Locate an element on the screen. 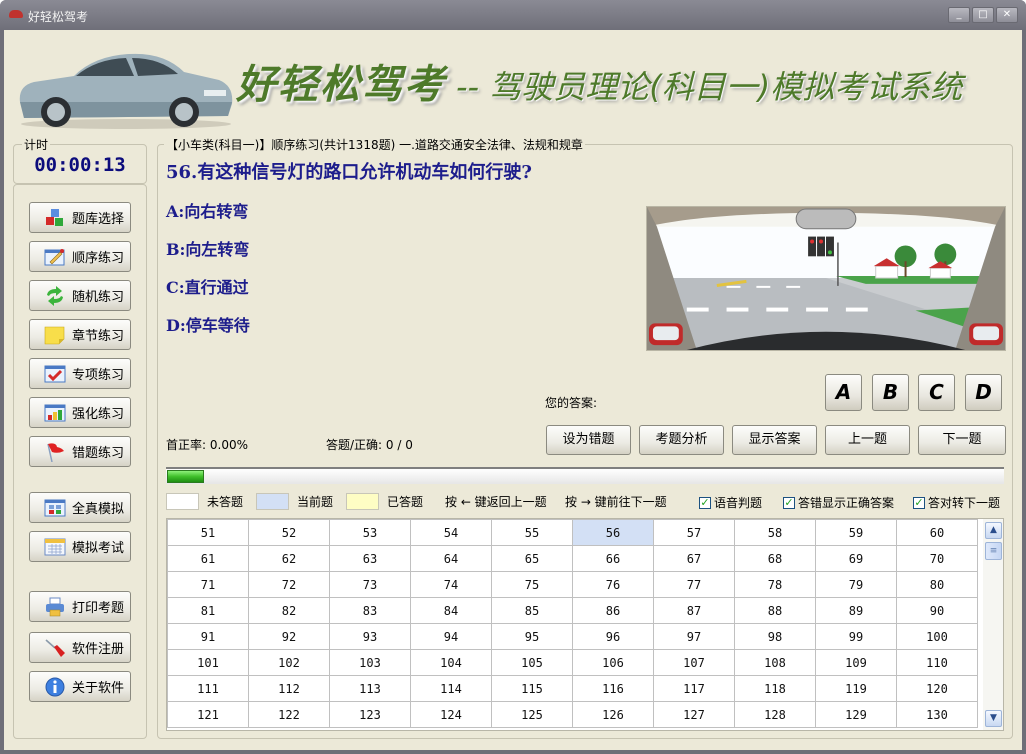 This screenshot has width=1026, height=754. question-cell: 109 is located at coordinates (856, 662).